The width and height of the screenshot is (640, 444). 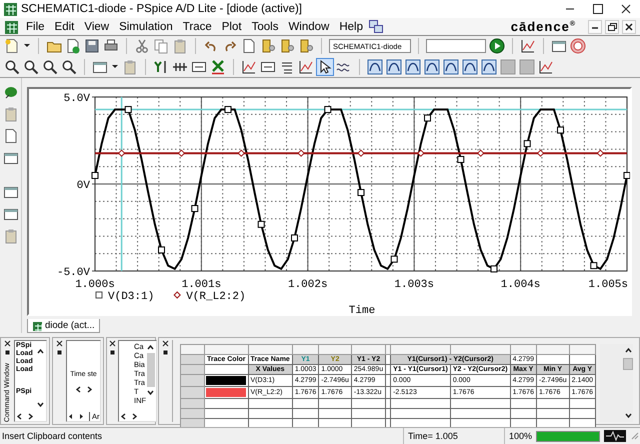 What do you see at coordinates (70, 416) in the screenshot?
I see `triangle-left-icon` at bounding box center [70, 416].